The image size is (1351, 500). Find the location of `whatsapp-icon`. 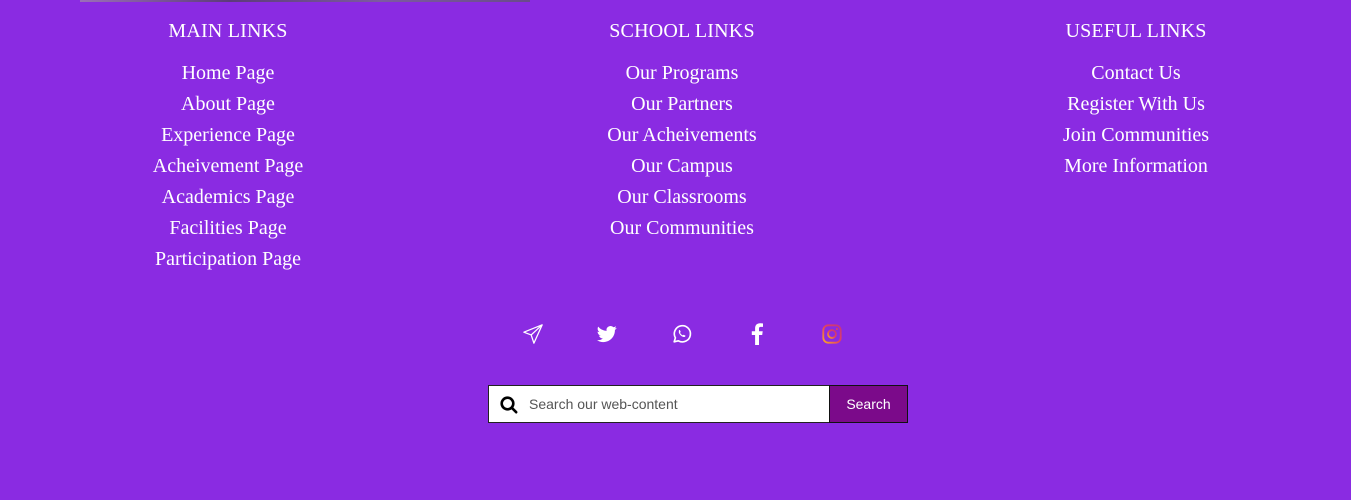

whatsapp-icon is located at coordinates (682, 334).